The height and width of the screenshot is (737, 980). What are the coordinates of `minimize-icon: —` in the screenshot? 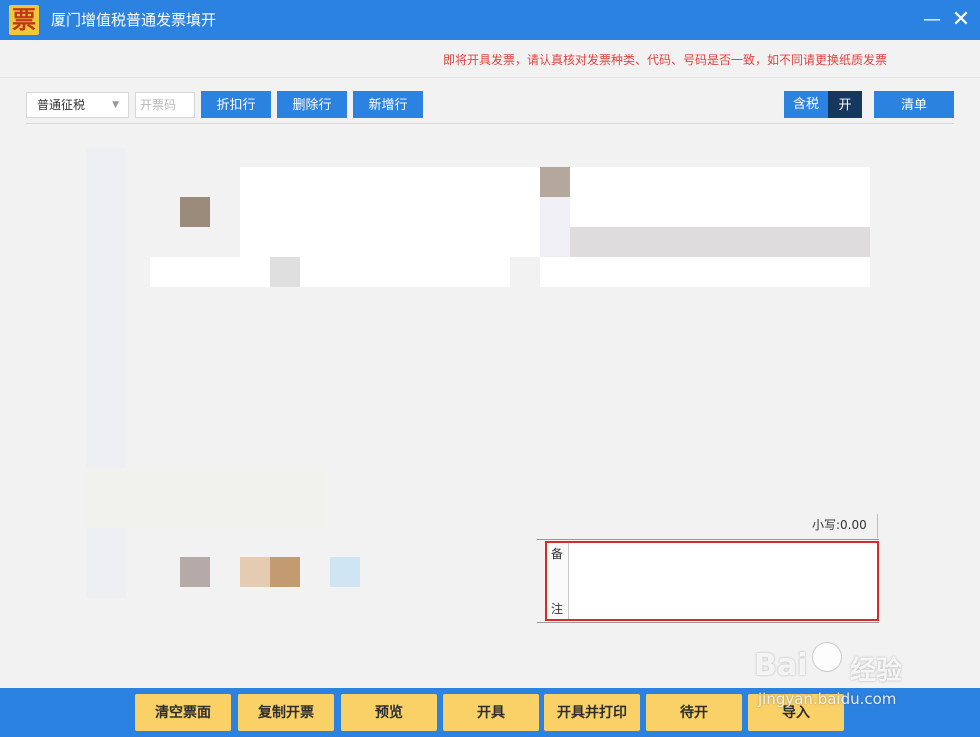 It's located at (932, 20).